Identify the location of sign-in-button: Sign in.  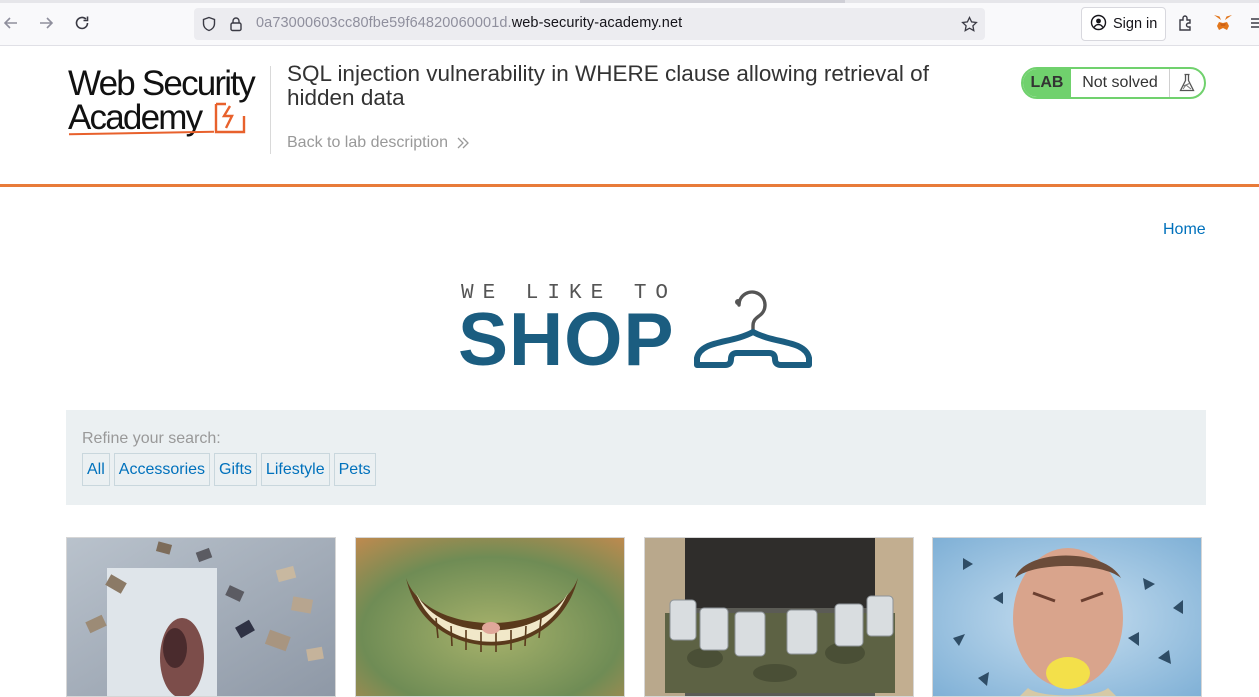
(1123, 24).